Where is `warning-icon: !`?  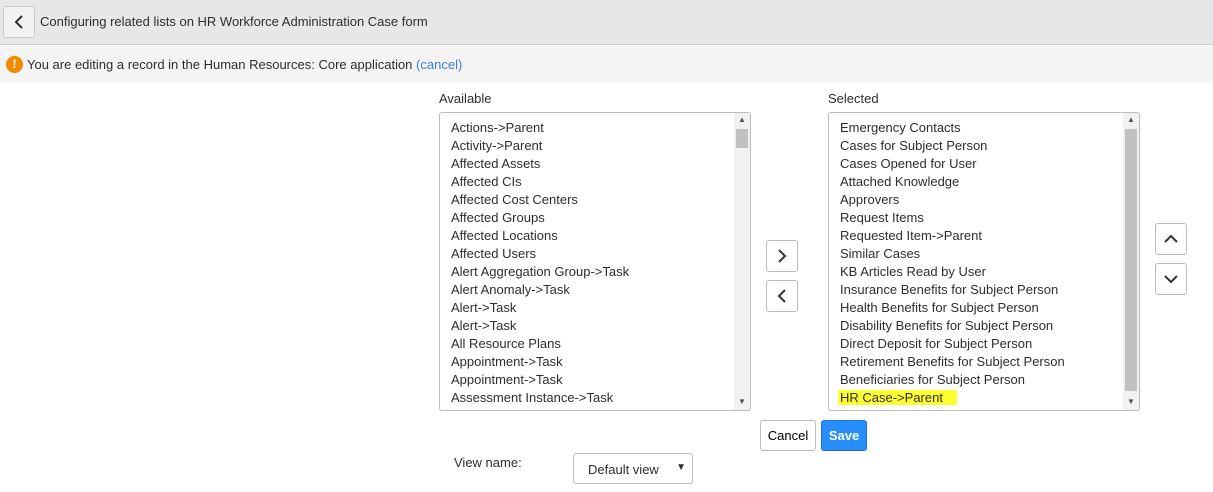
warning-icon: ! is located at coordinates (14, 64).